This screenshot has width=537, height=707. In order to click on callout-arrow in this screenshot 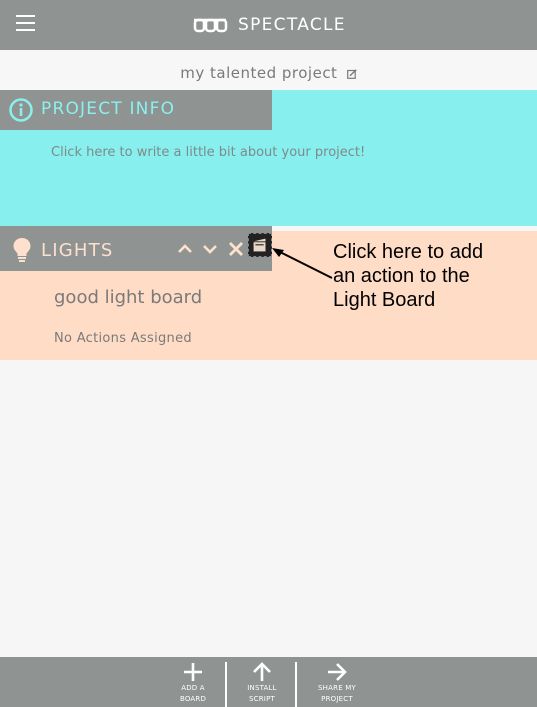, I will do `click(302, 263)`.